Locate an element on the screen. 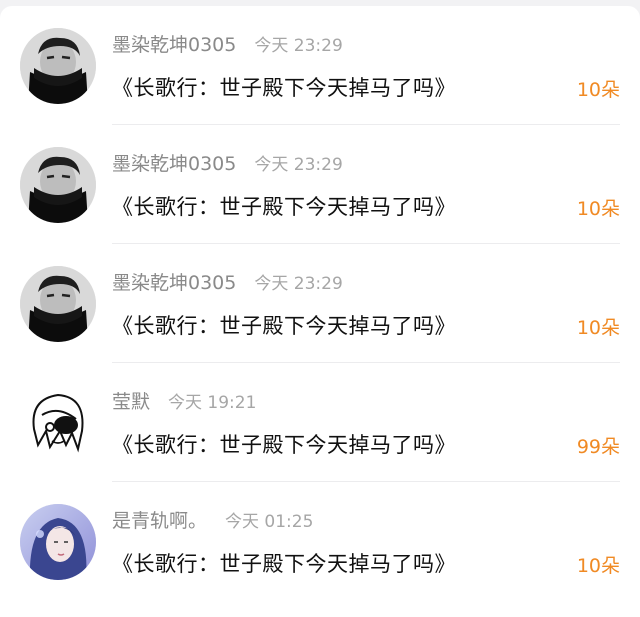 This screenshot has width=640, height=617. timestamp: 今天 01:25 is located at coordinates (269, 521).